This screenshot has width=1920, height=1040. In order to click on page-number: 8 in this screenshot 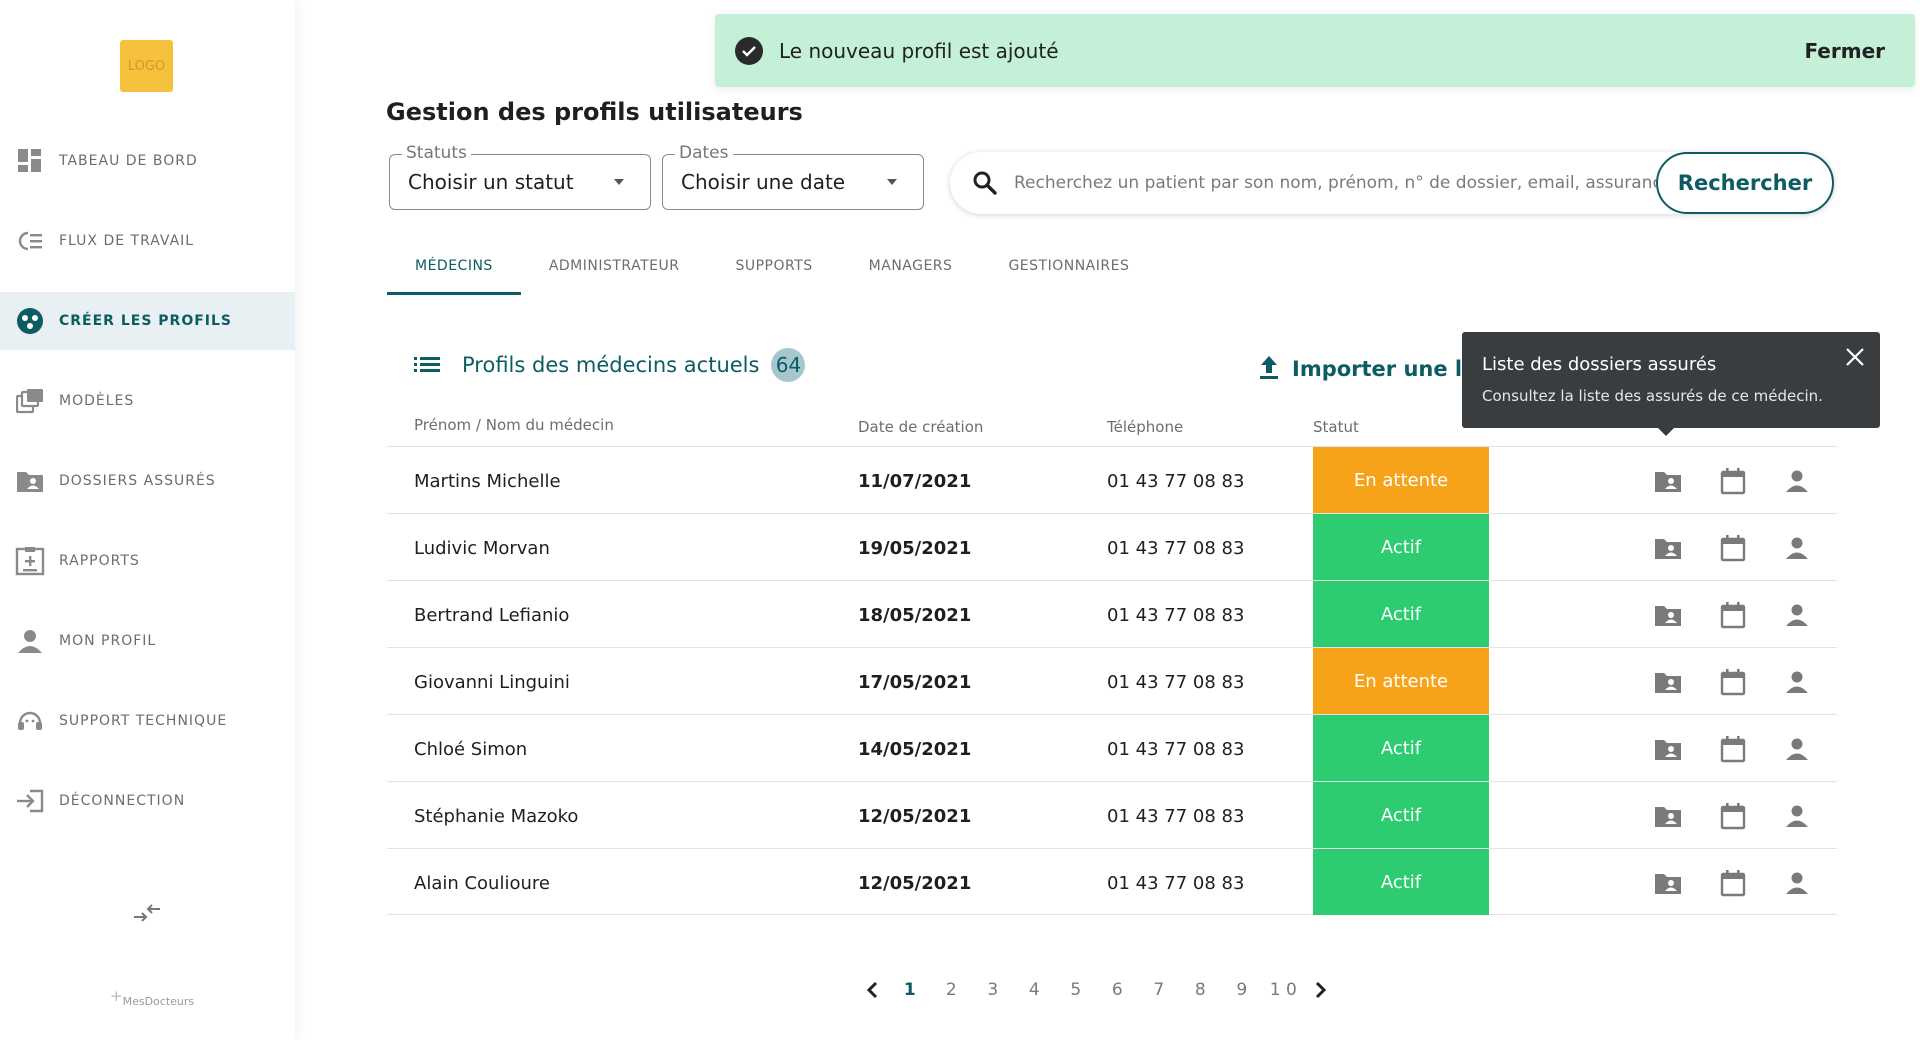, I will do `click(1201, 990)`.